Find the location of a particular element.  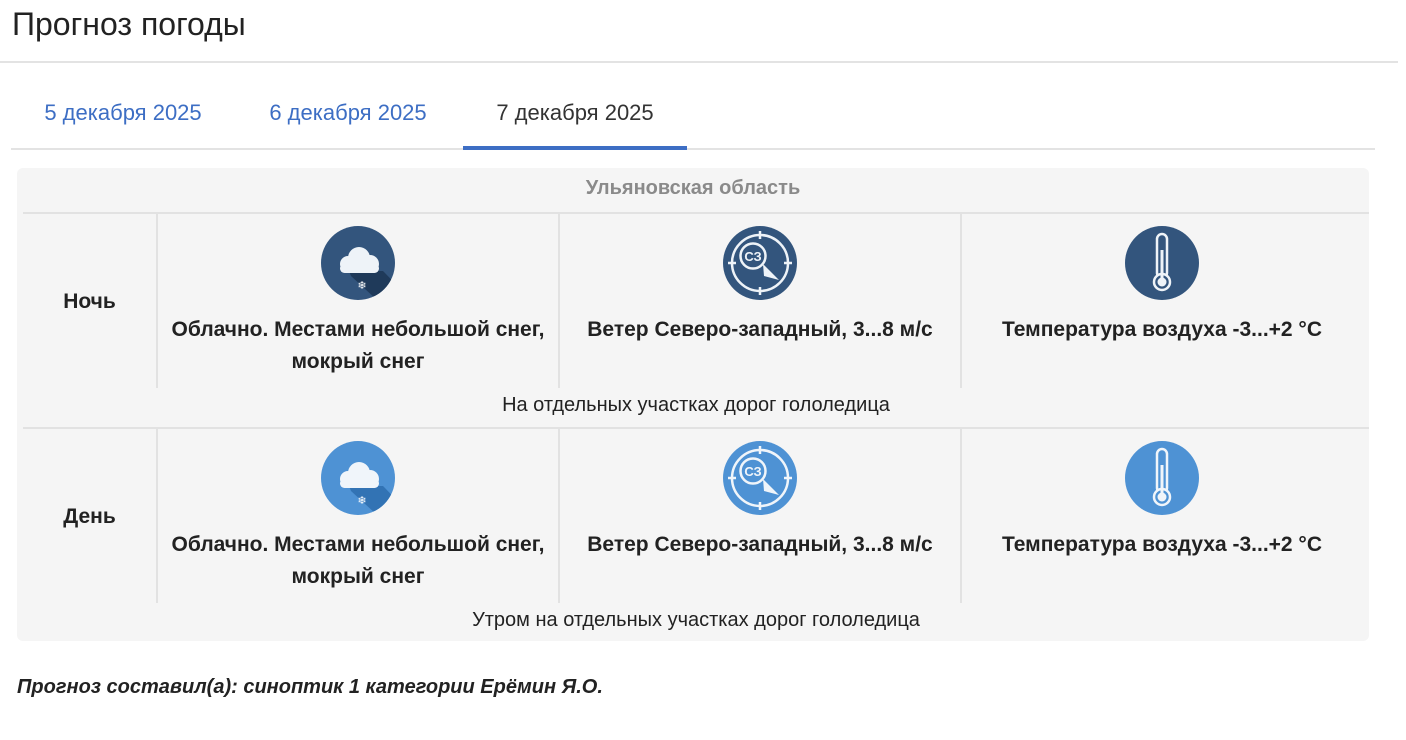

day-label-cell: День is located at coordinates (90, 516).